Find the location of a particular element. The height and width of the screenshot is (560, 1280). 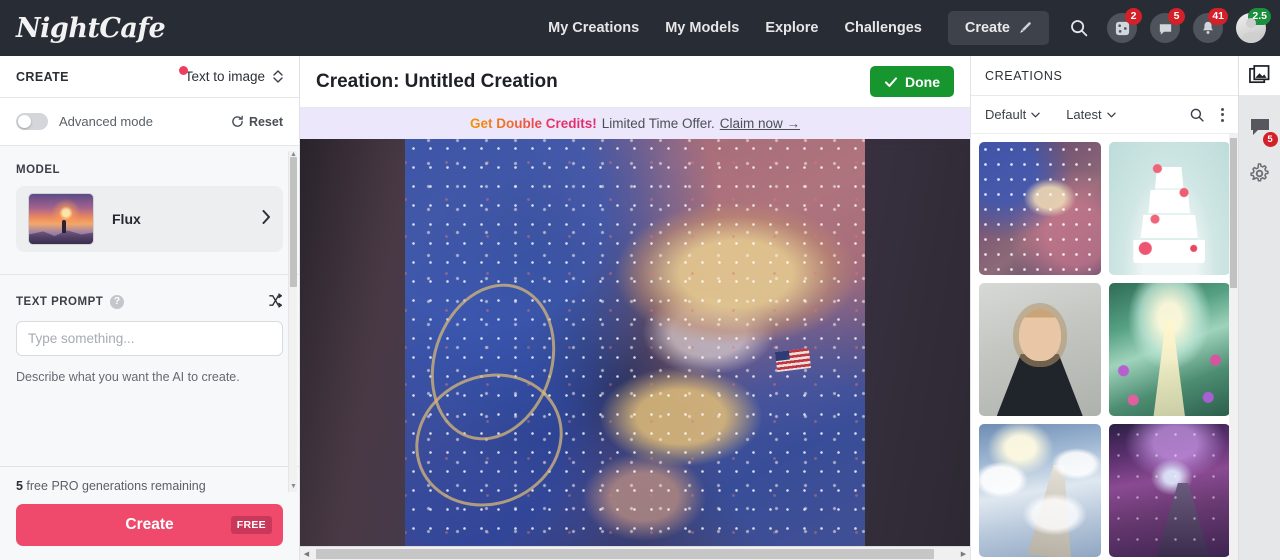

canvas-scroll-track is located at coordinates (635, 553).